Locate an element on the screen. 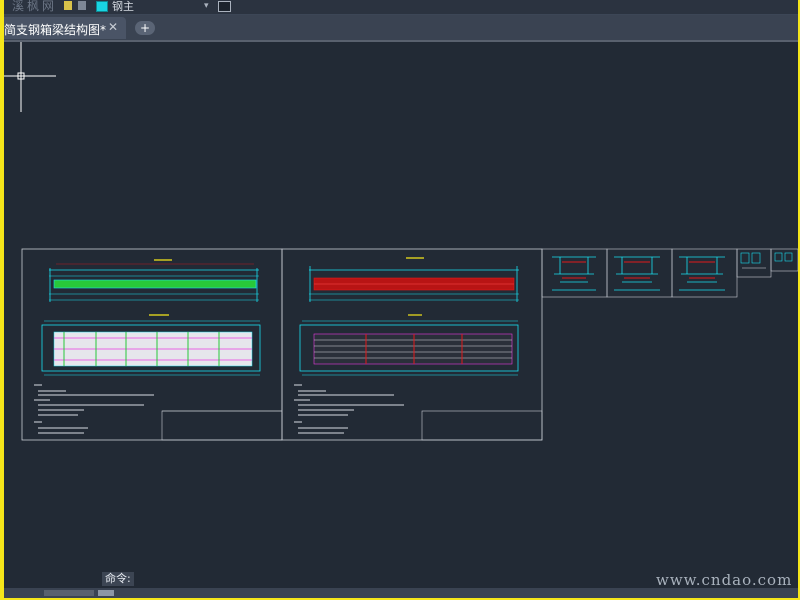 The width and height of the screenshot is (800, 600). document-tab-bar: 简支钢箱梁结构图* ✕ + is located at coordinates (401, 28).